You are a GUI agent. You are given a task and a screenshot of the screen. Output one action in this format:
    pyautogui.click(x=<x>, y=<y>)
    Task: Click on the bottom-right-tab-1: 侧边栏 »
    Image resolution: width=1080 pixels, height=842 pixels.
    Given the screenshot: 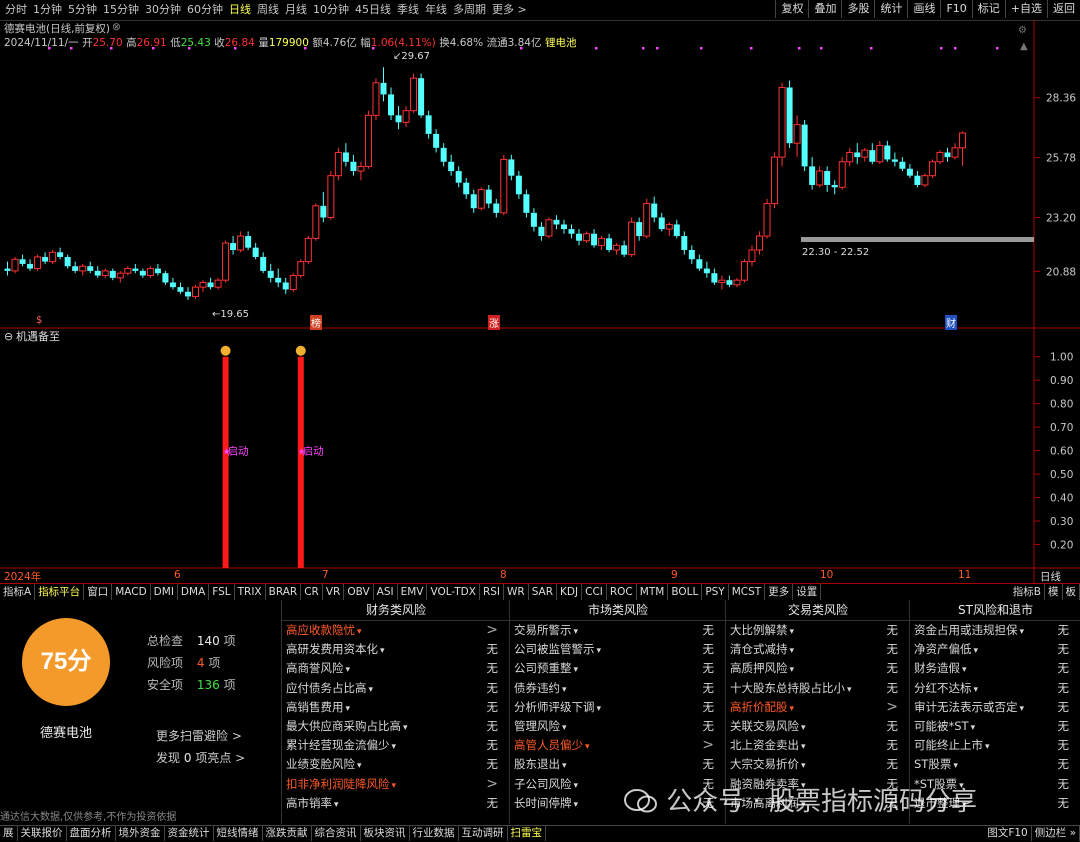 What is the action you would take?
    pyautogui.click(x=1056, y=833)
    